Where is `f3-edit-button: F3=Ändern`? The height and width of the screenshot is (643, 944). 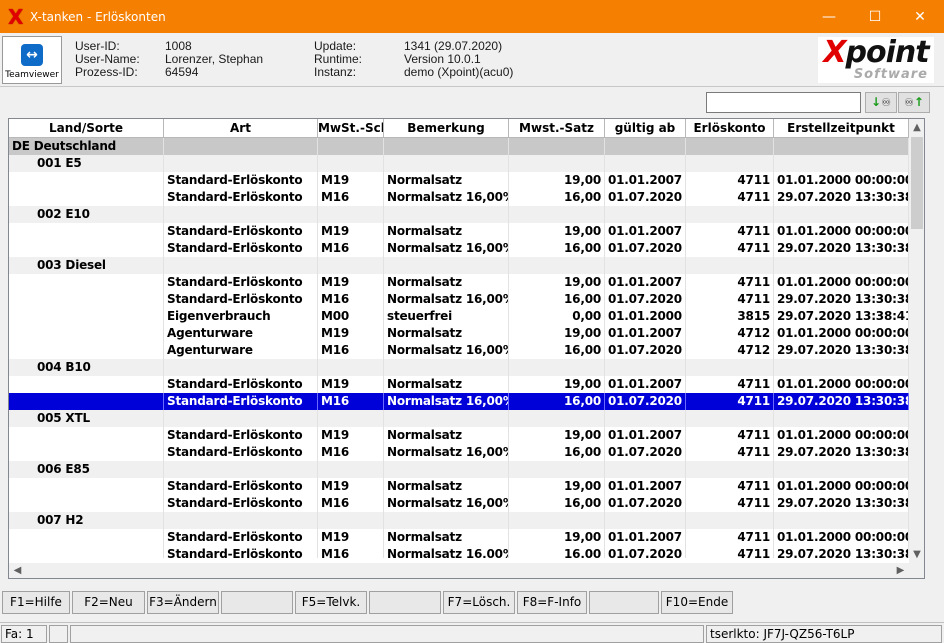 f3-edit-button: F3=Ändern is located at coordinates (183, 602).